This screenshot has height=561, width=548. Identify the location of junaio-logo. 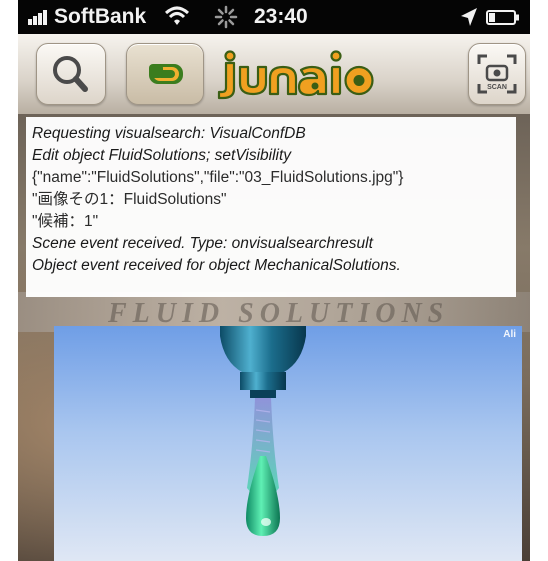
(295, 75).